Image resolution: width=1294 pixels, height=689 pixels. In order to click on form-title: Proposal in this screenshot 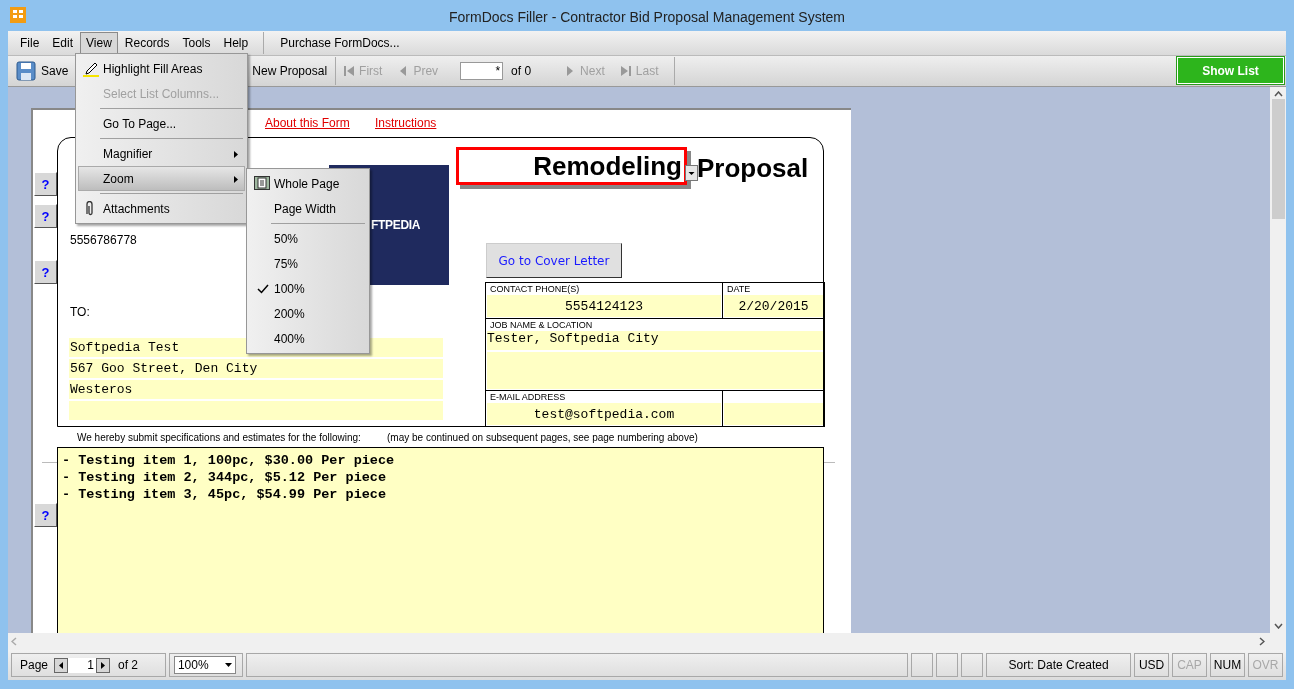, I will do `click(753, 168)`.